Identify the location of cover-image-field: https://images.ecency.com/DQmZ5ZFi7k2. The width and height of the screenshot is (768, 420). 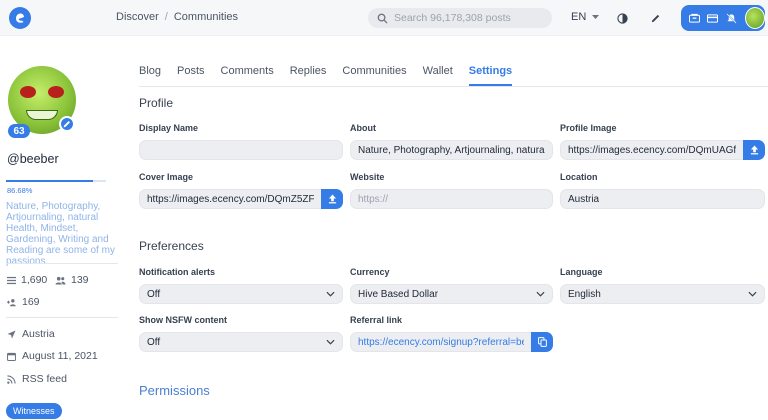
(230, 199).